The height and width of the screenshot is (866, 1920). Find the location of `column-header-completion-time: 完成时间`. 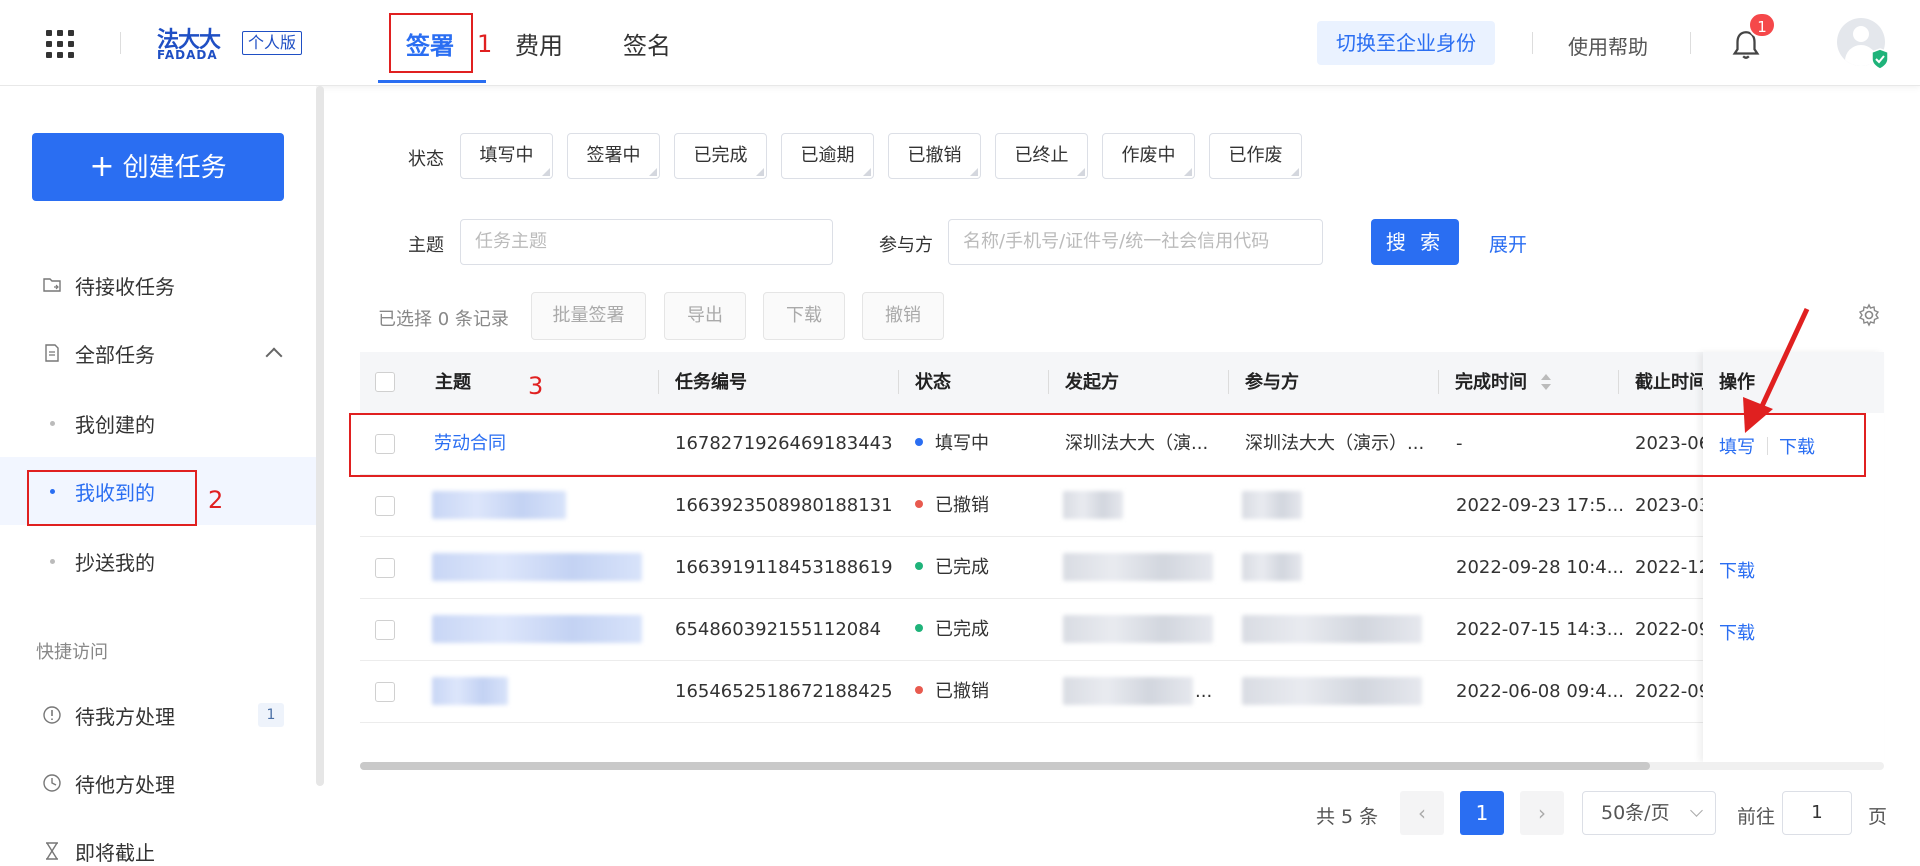

column-header-completion-time: 完成时间 is located at coordinates (1491, 382).